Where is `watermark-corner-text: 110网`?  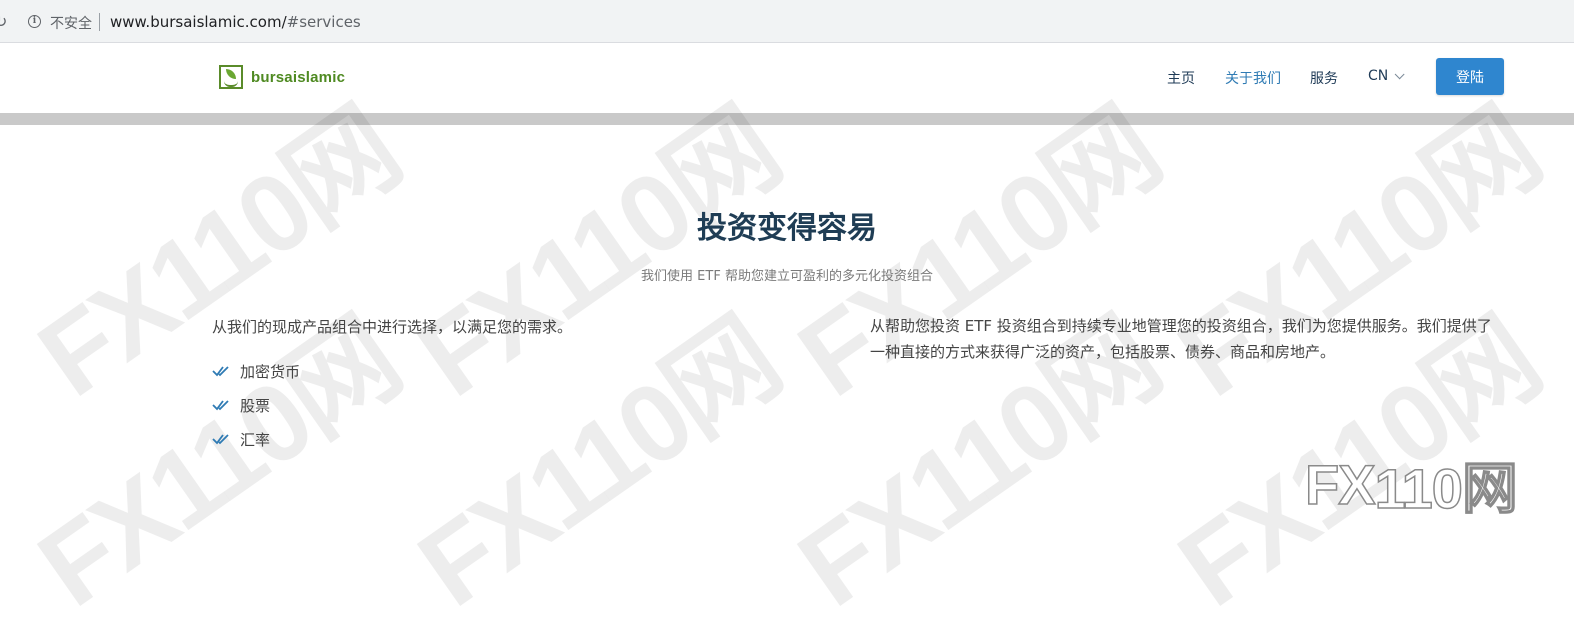 watermark-corner-text: 110网 is located at coordinates (1446, 488).